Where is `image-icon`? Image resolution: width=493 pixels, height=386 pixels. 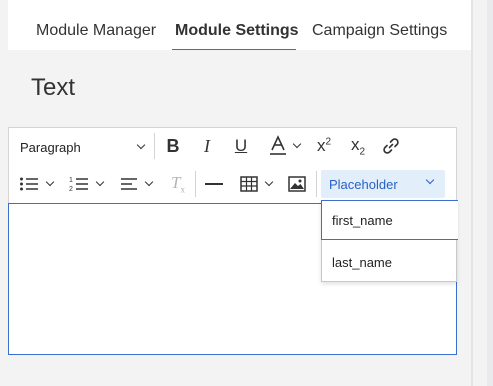
image-icon is located at coordinates (297, 184).